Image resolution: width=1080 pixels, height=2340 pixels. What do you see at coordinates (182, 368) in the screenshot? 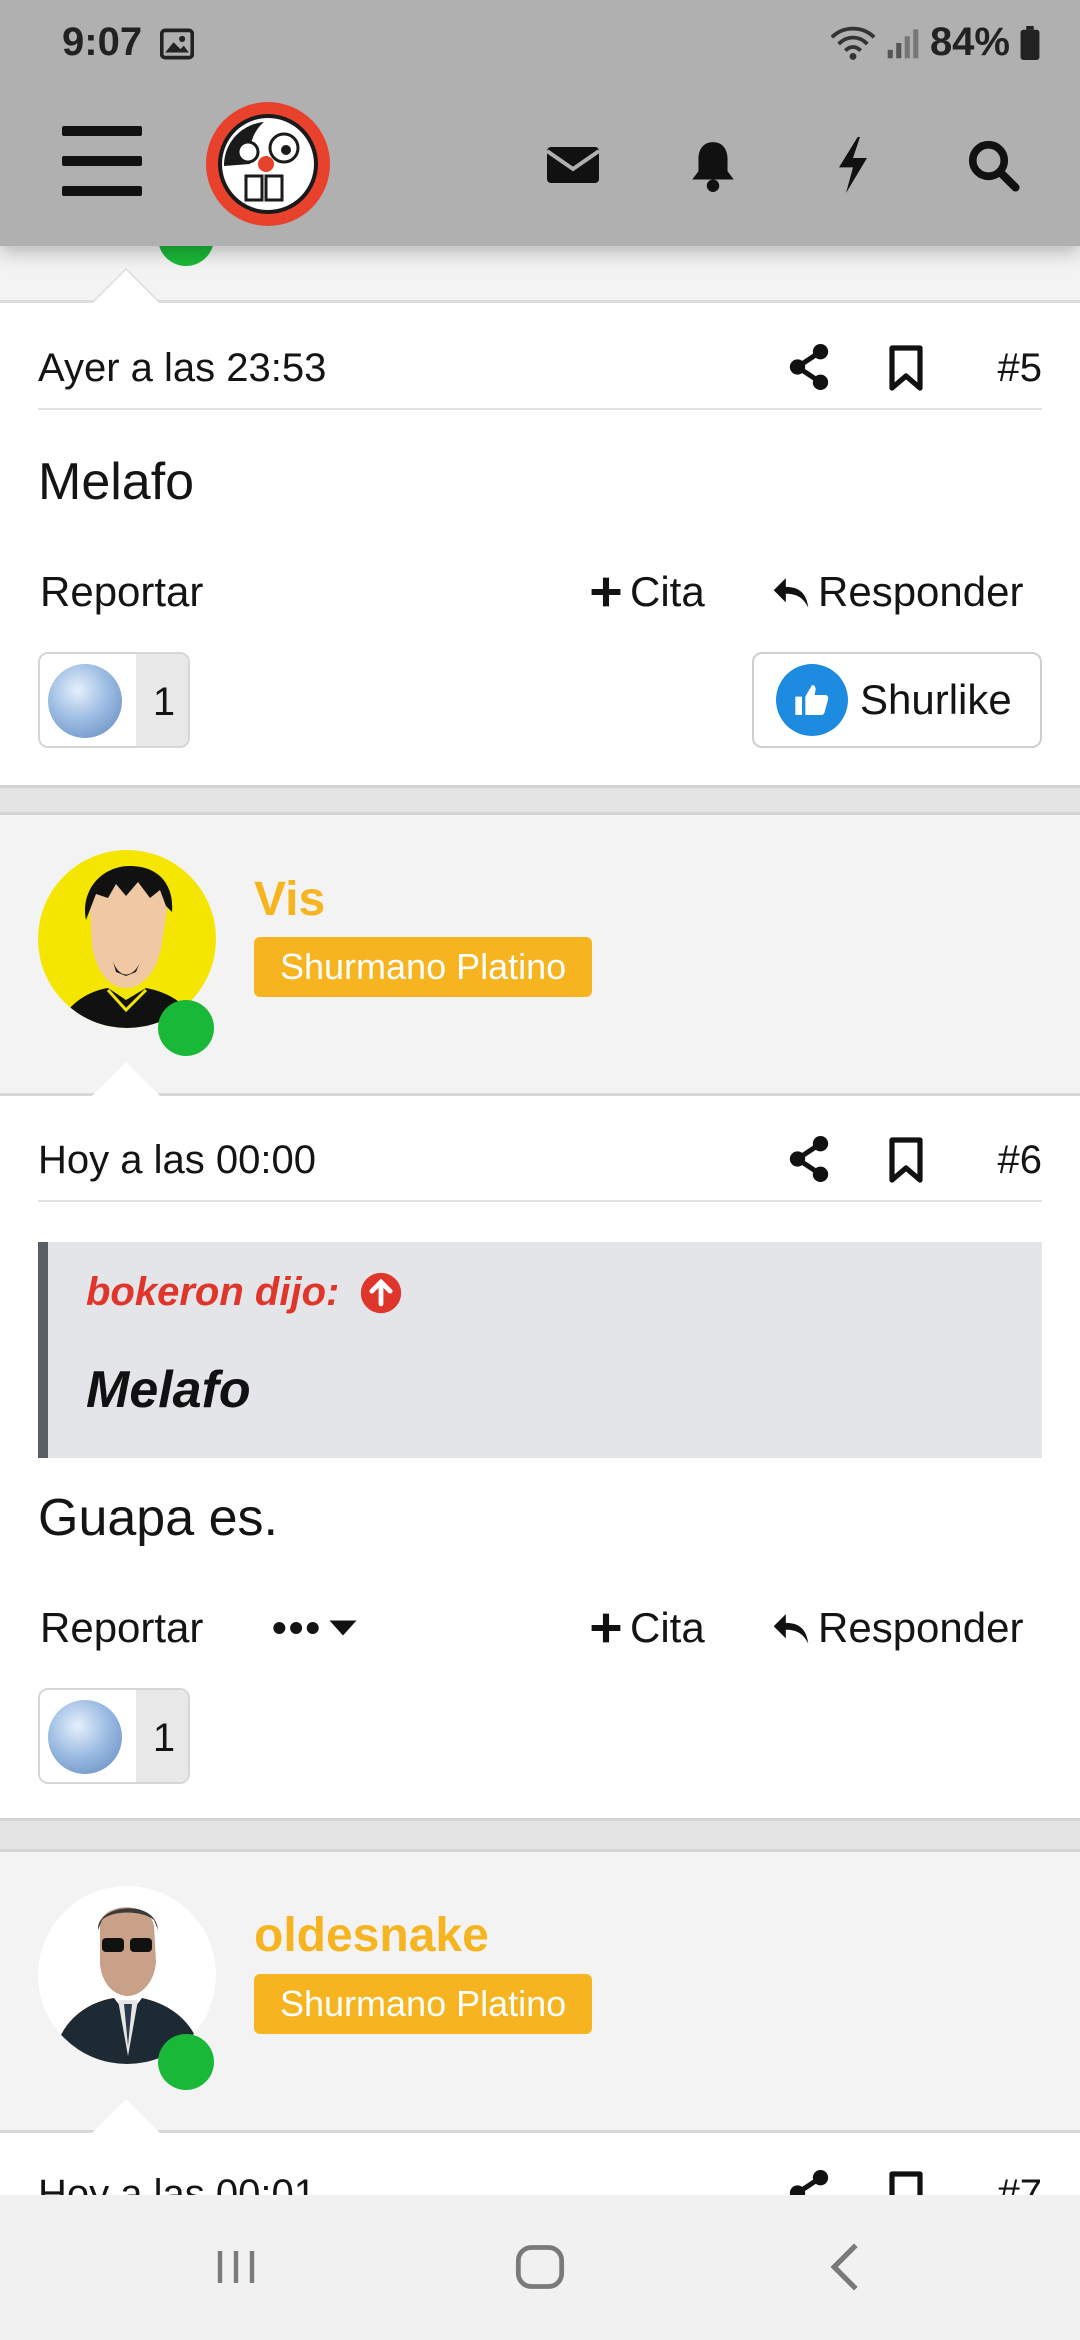
I see `post-date: Ayer a las 23:53` at bounding box center [182, 368].